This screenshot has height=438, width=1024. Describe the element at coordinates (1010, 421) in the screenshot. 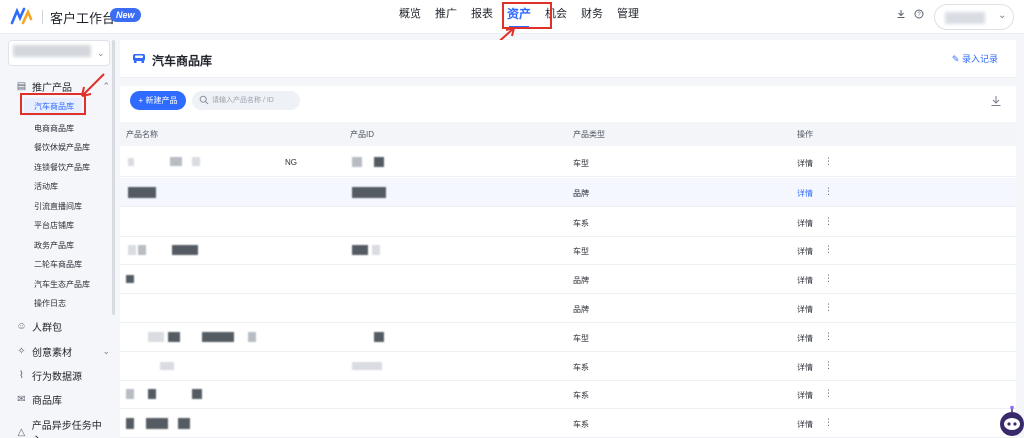

I see `assistant-bot-icon` at that location.